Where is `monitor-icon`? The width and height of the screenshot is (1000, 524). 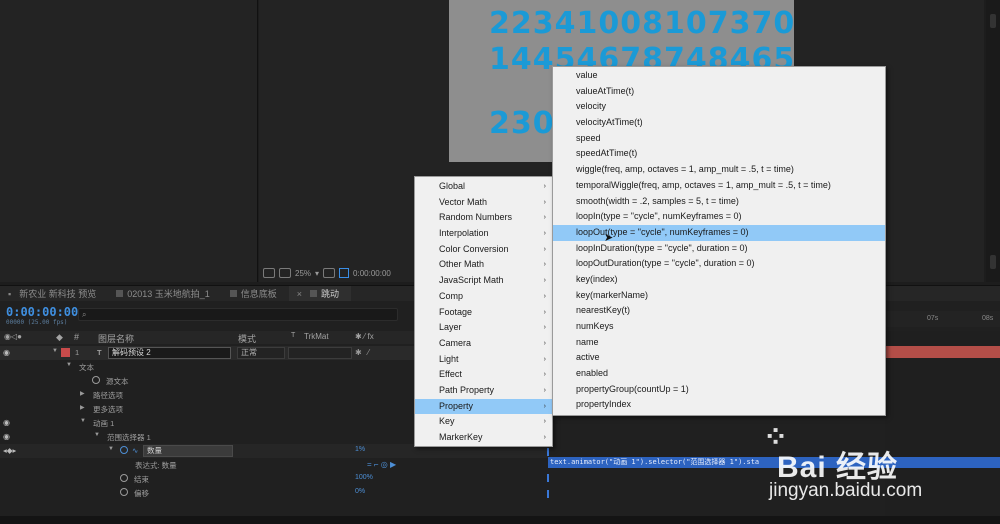
monitor-icon is located at coordinates (269, 273).